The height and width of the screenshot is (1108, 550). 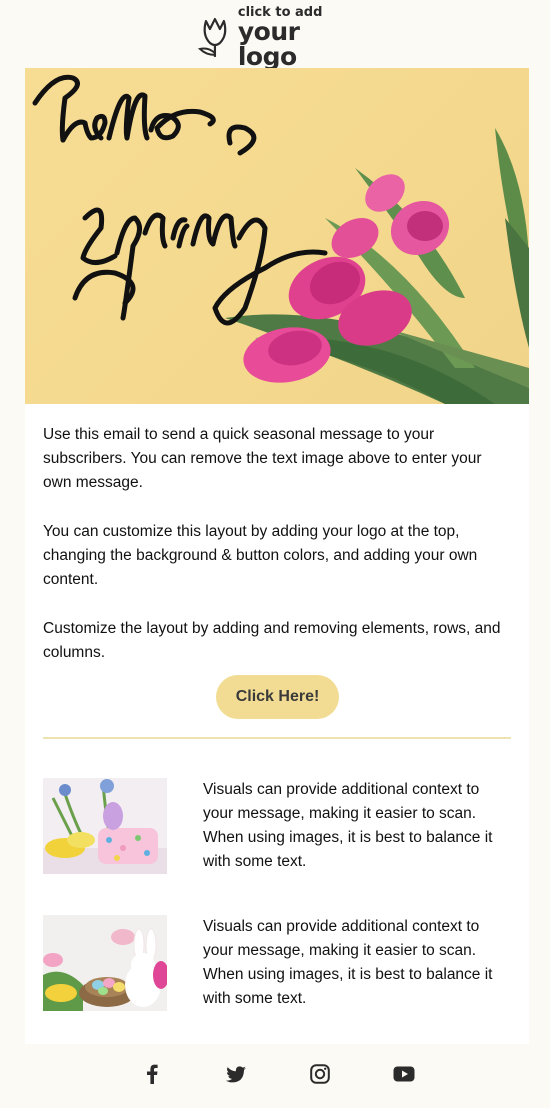 I want to click on instagram-icon, so click(x=320, y=1074).